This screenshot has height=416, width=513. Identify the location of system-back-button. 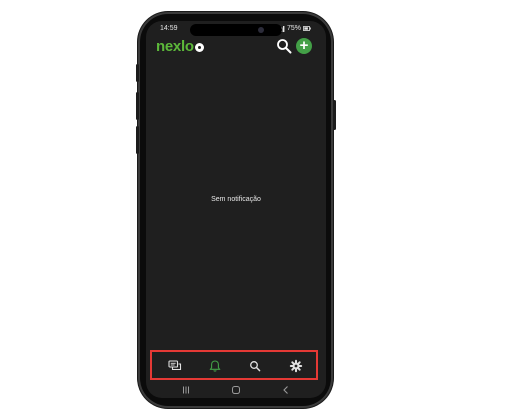
(286, 390).